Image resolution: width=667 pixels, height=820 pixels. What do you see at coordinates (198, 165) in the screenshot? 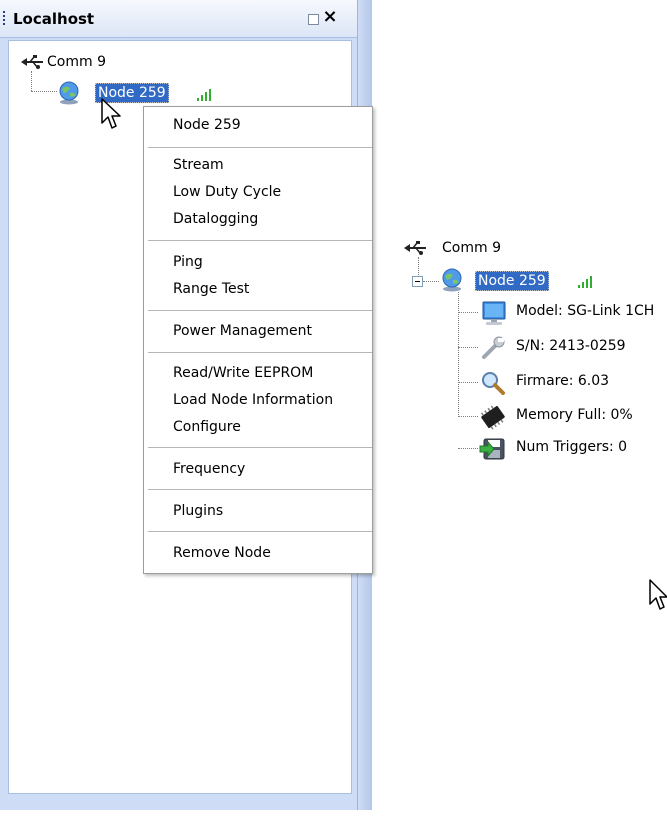
I see `menu-item-stream: Stream` at bounding box center [198, 165].